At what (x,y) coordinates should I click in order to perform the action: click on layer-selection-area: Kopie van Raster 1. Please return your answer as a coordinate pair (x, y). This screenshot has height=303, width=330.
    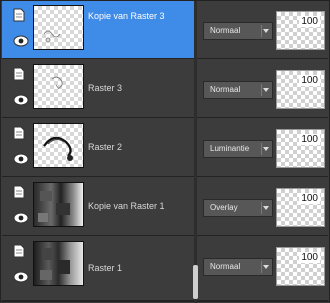
    Looking at the image, I should click on (98, 206).